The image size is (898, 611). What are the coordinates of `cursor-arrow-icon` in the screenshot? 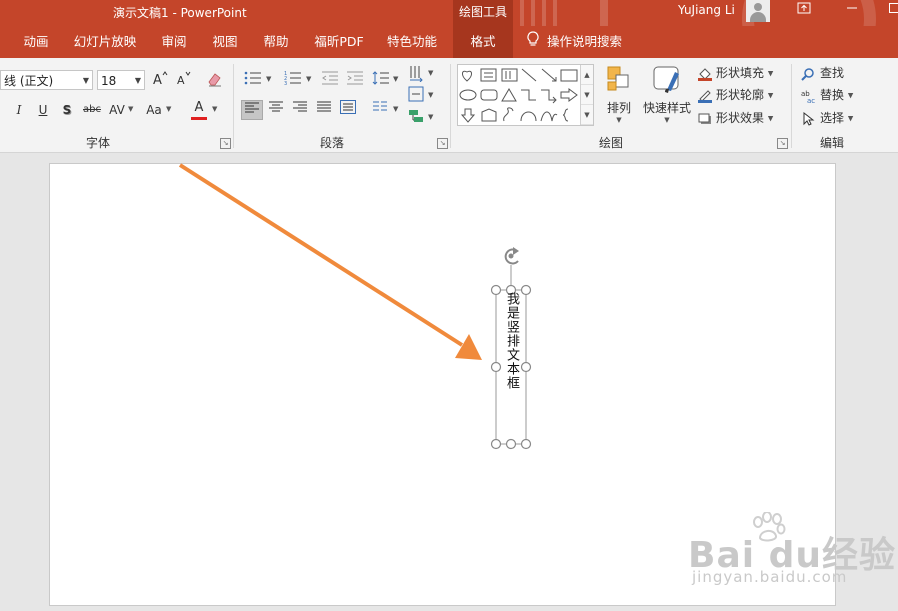 It's located at (809, 118).